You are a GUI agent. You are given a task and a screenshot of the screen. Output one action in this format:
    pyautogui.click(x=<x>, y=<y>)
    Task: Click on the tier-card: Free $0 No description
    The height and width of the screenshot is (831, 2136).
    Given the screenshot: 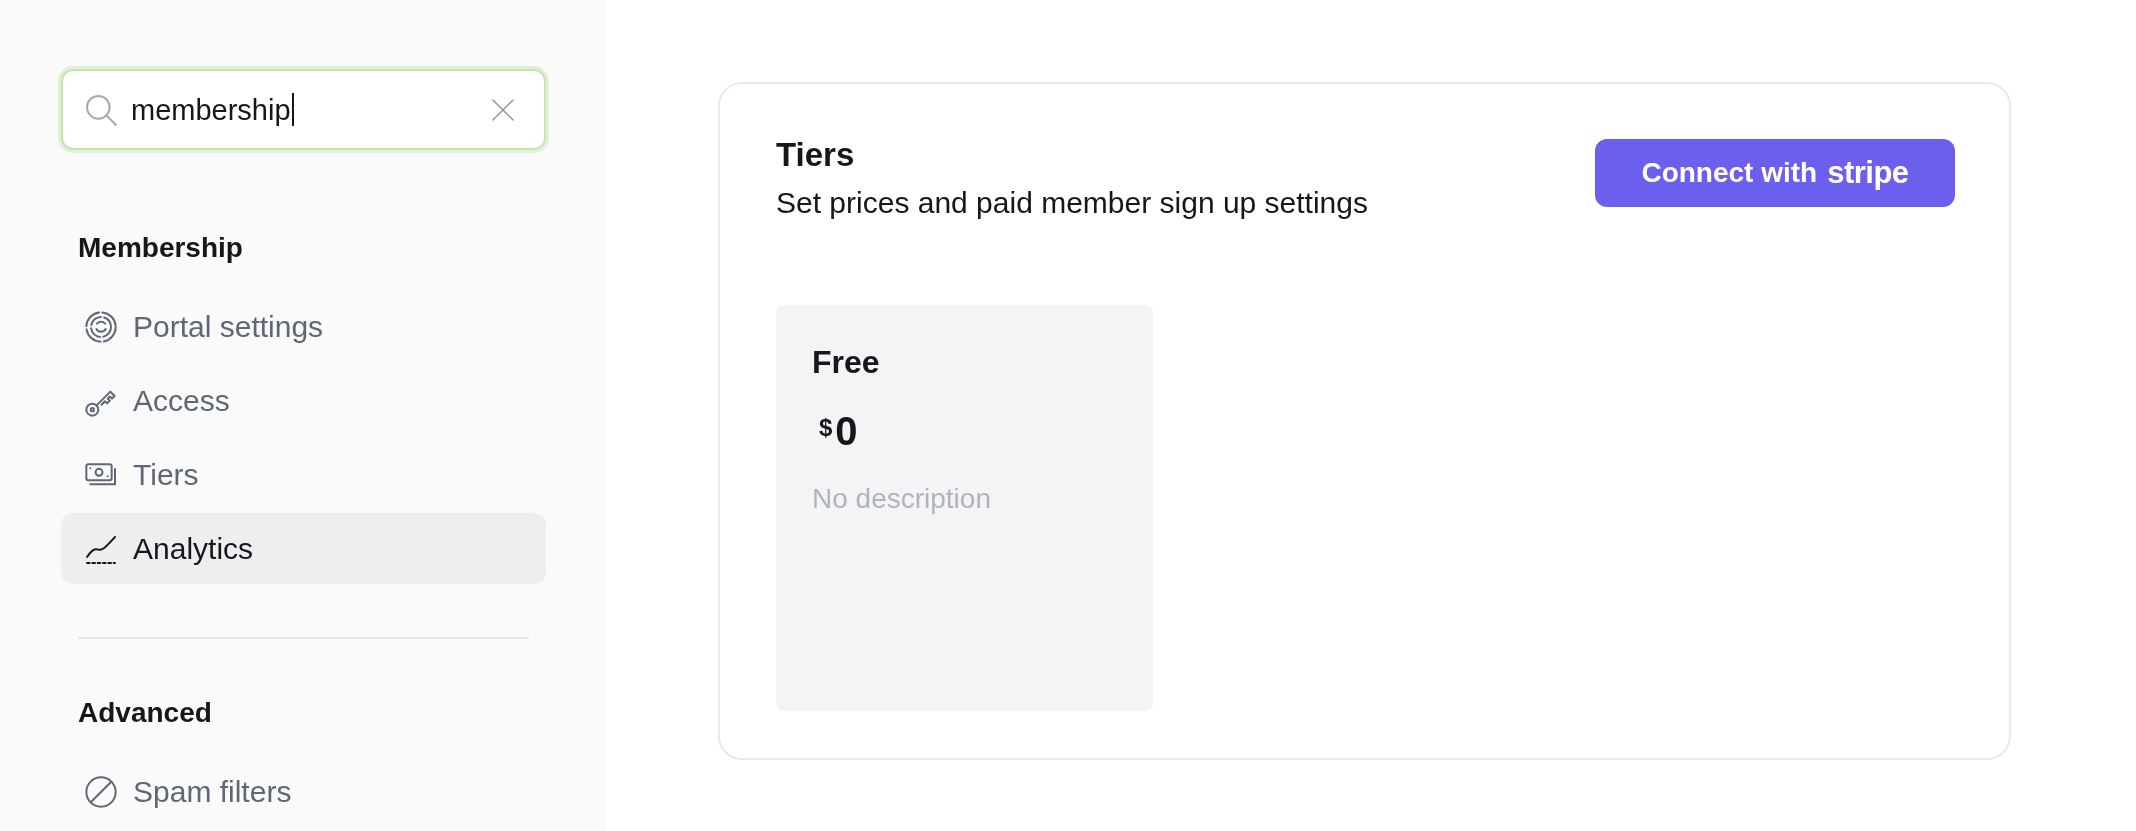 What is the action you would take?
    pyautogui.click(x=964, y=508)
    